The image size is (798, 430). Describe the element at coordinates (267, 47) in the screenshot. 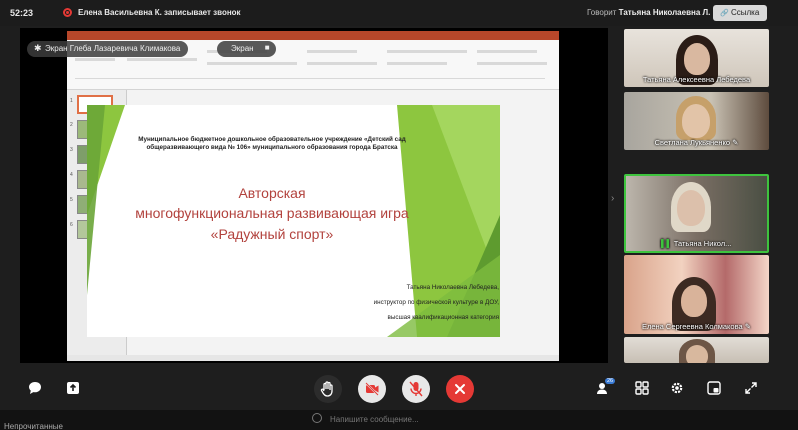

I see `camera-icon: ■` at that location.